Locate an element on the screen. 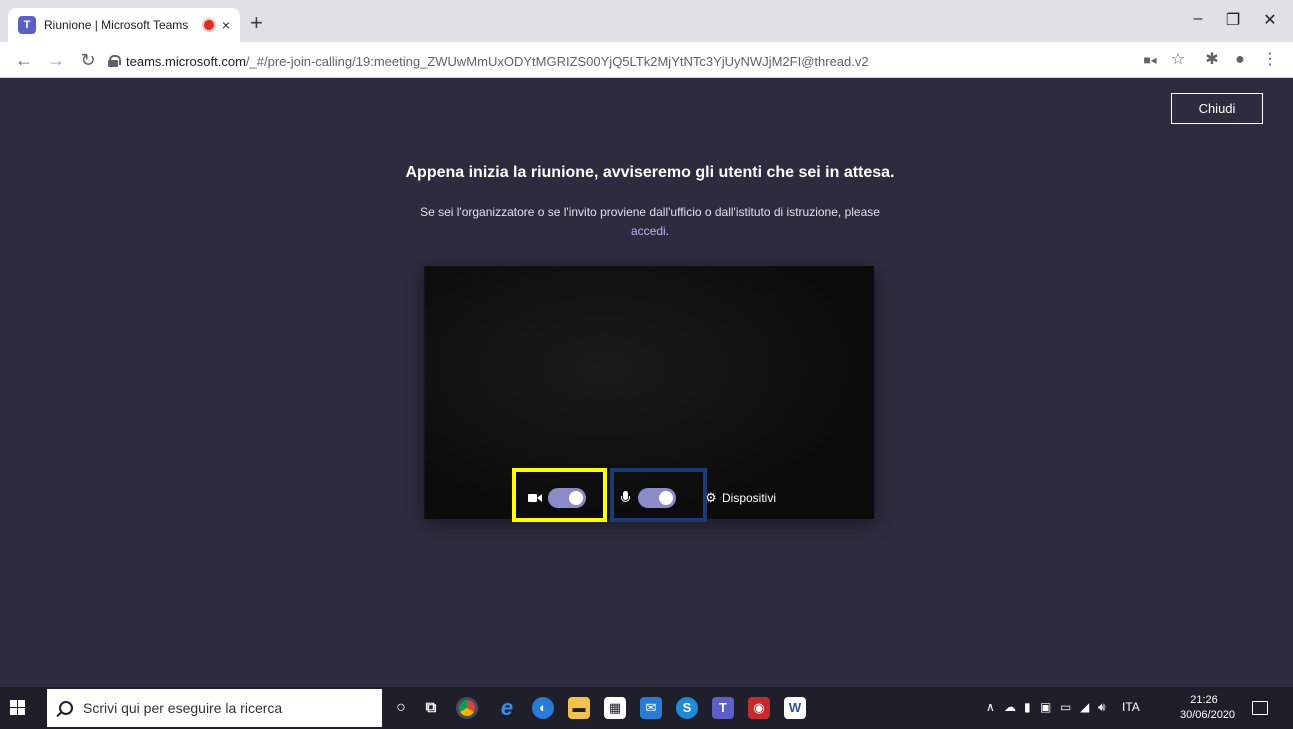 Image resolution: width=1293 pixels, height=729 pixels. wifi-icon: ◢ is located at coordinates (1084, 707).